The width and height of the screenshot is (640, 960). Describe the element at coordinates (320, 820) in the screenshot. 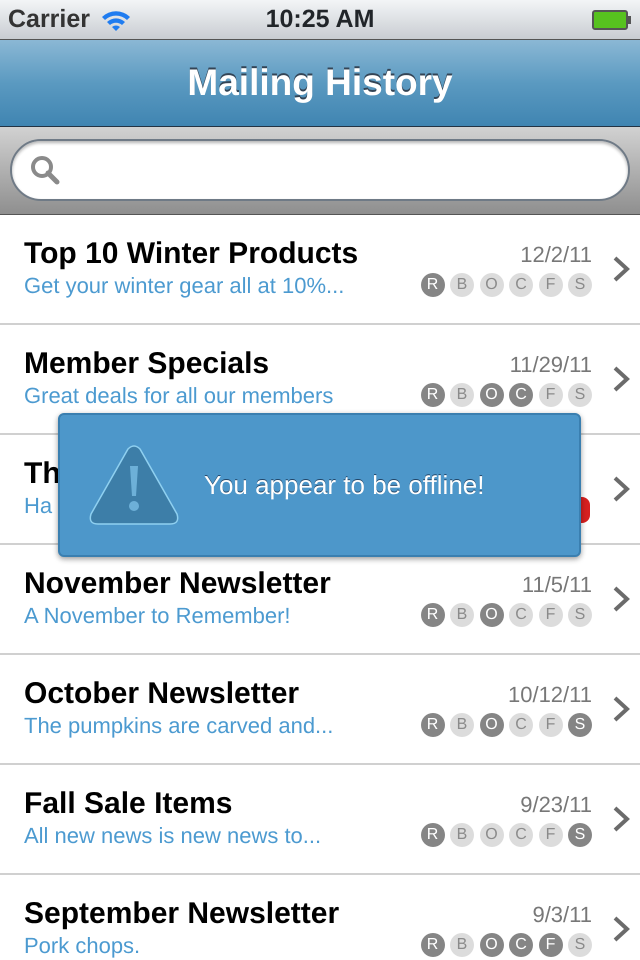

I see `mailing-row: Fall Sale Items All new news is new news to... 9/23/11 R B O C F S` at that location.